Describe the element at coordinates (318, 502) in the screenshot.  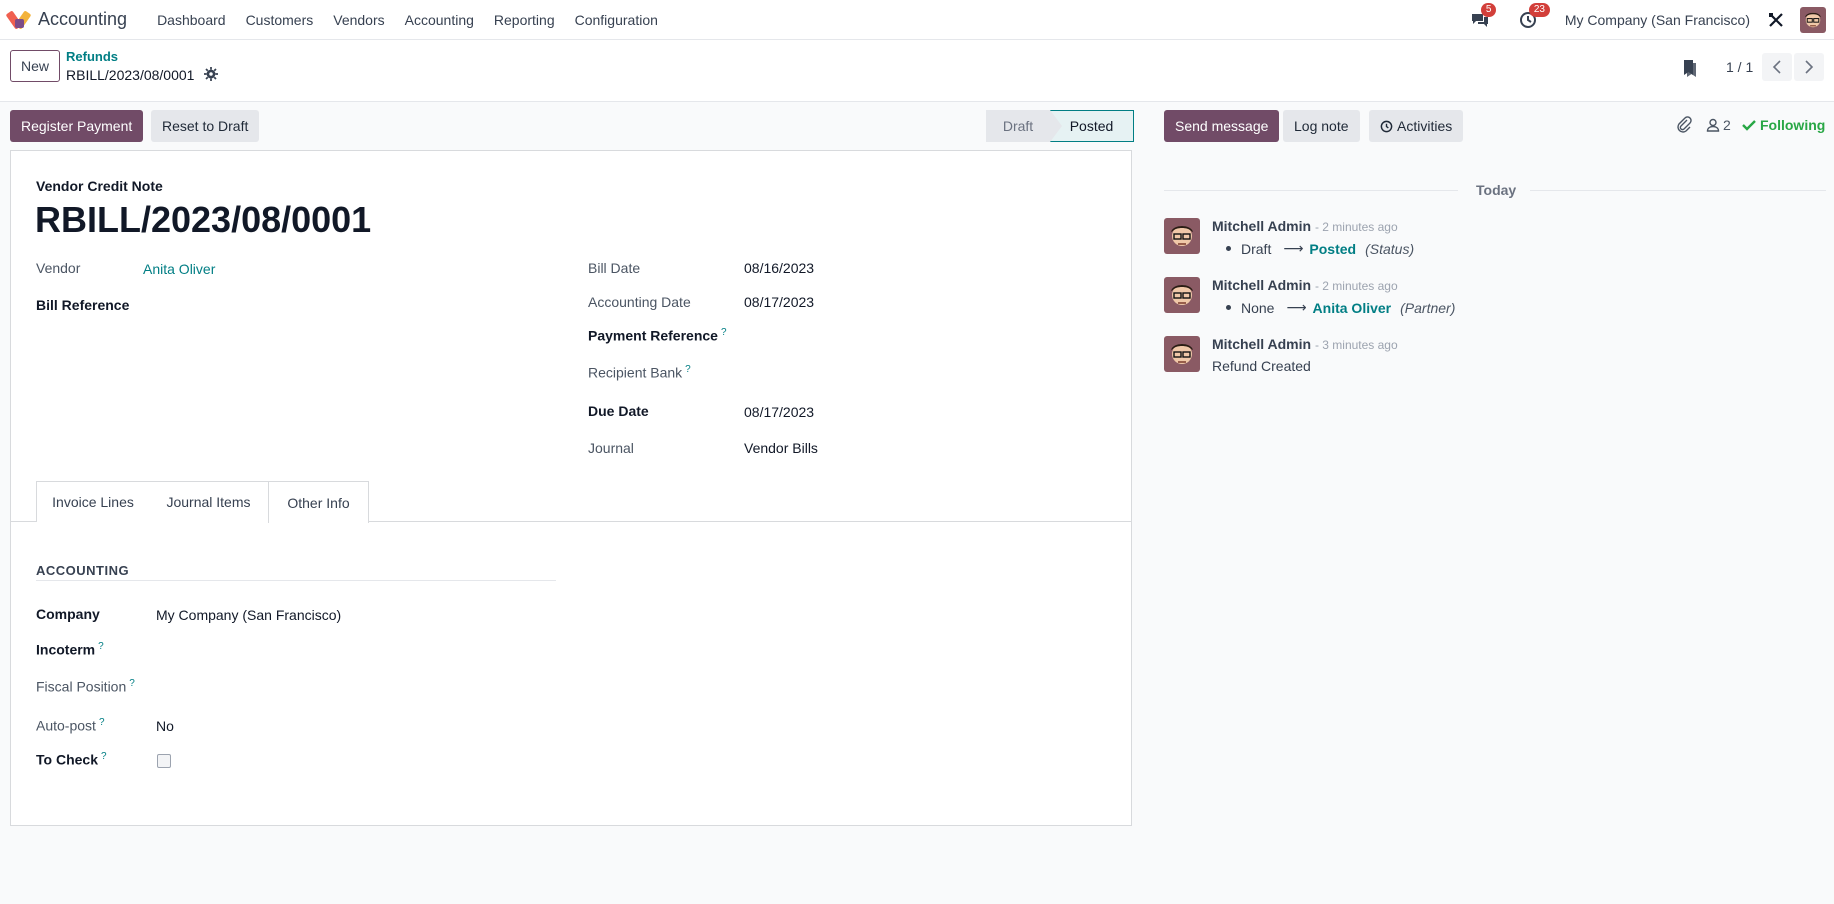
I see `tab-other-info: Other Info` at that location.